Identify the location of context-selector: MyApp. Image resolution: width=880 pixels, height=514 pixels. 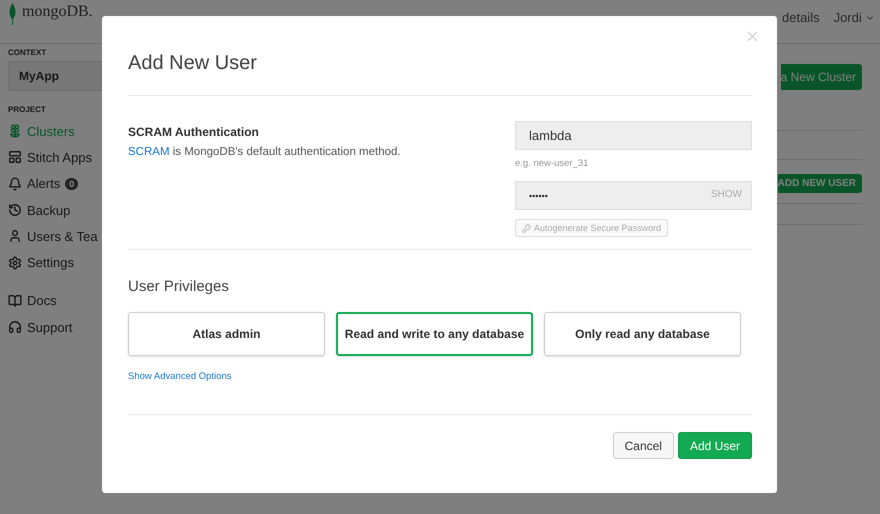
(55, 76).